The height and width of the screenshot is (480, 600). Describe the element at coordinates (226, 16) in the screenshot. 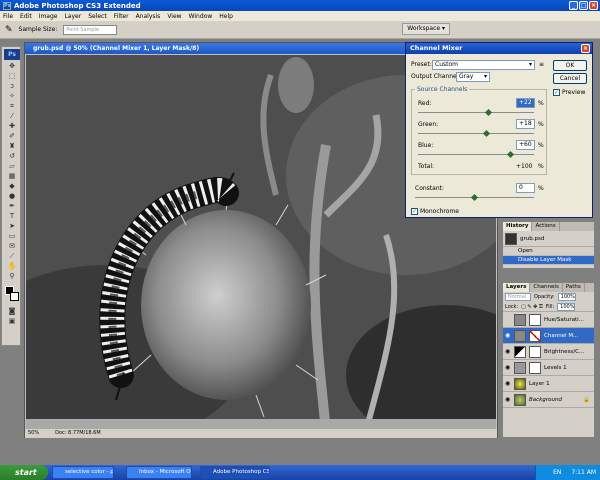

I see `menu-help: Help` at that location.